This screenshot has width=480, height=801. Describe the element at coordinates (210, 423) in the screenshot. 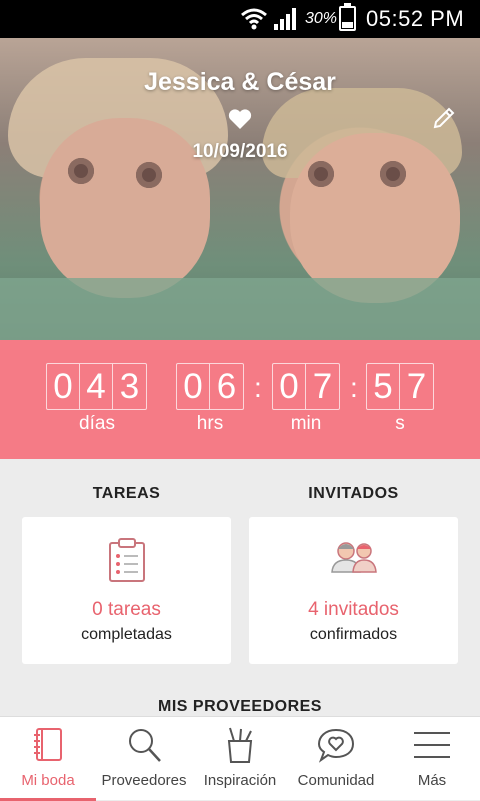

I see `countdown-label-hours: hrs` at that location.